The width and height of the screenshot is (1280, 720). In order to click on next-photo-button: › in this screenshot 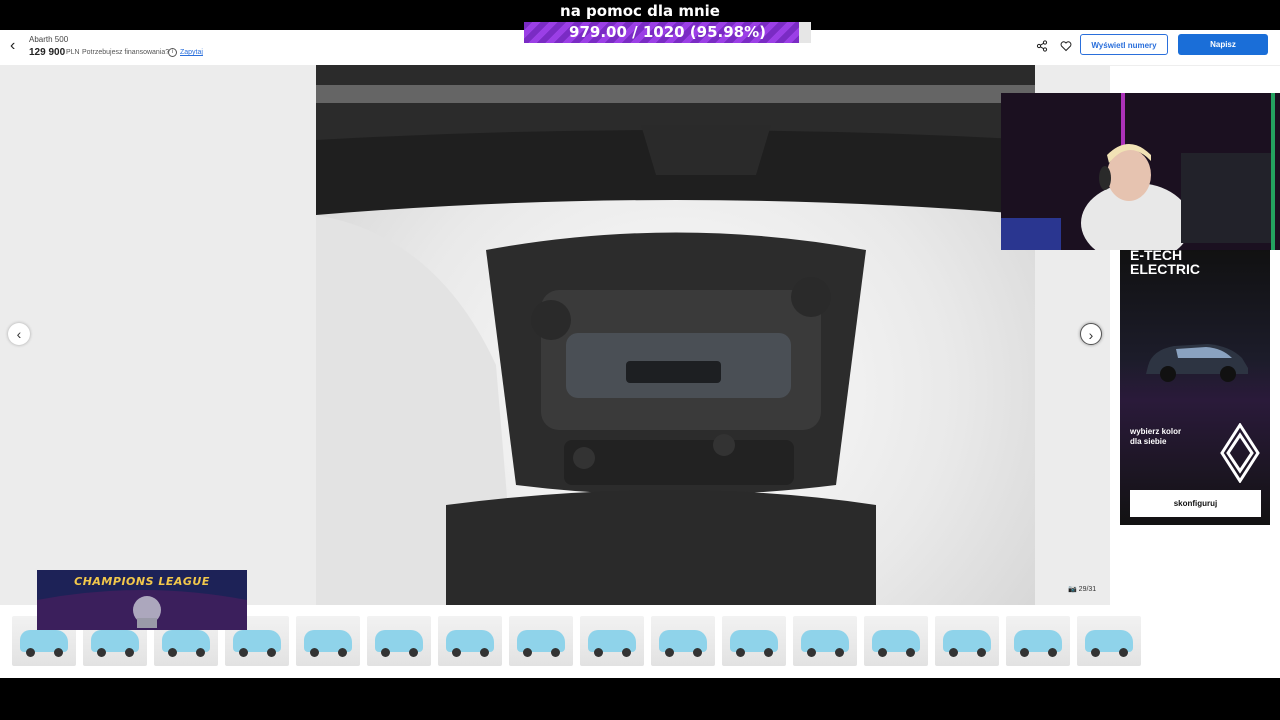, I will do `click(1091, 334)`.